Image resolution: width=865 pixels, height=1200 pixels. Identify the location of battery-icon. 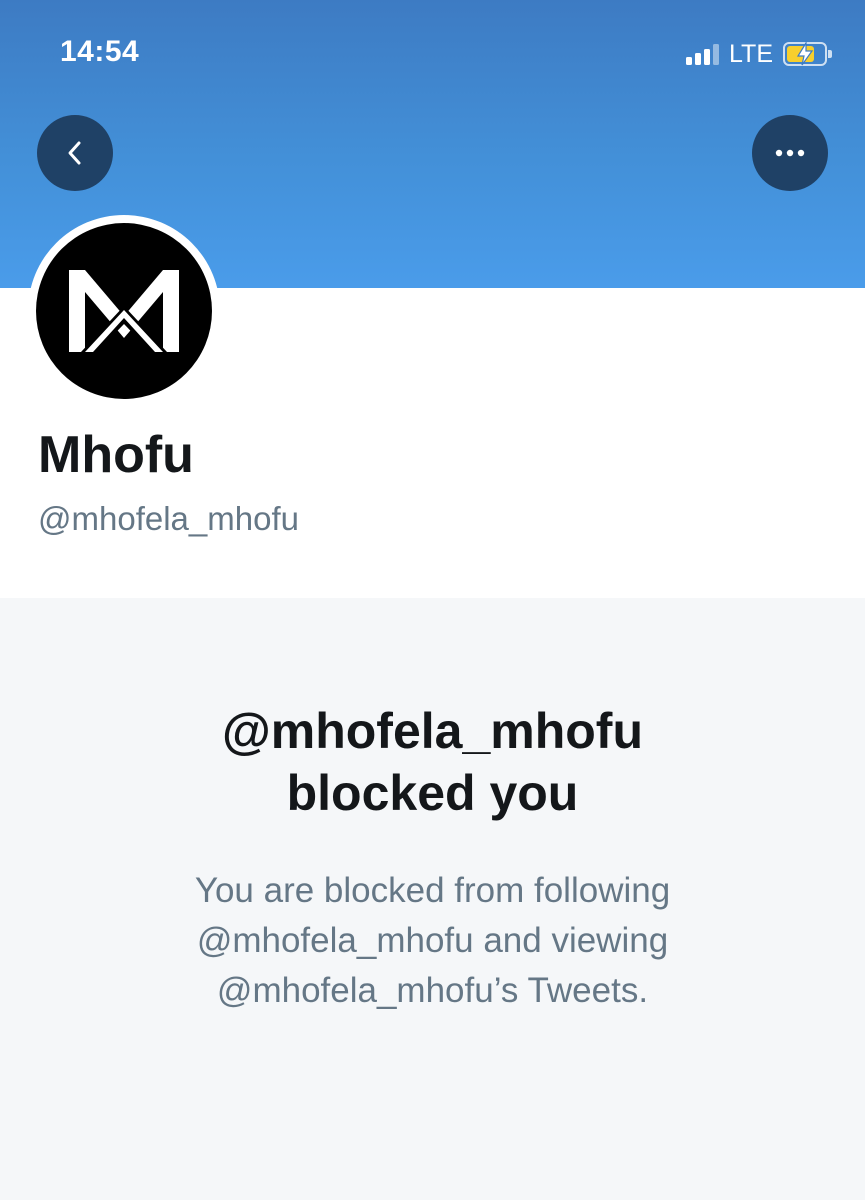
(807, 54).